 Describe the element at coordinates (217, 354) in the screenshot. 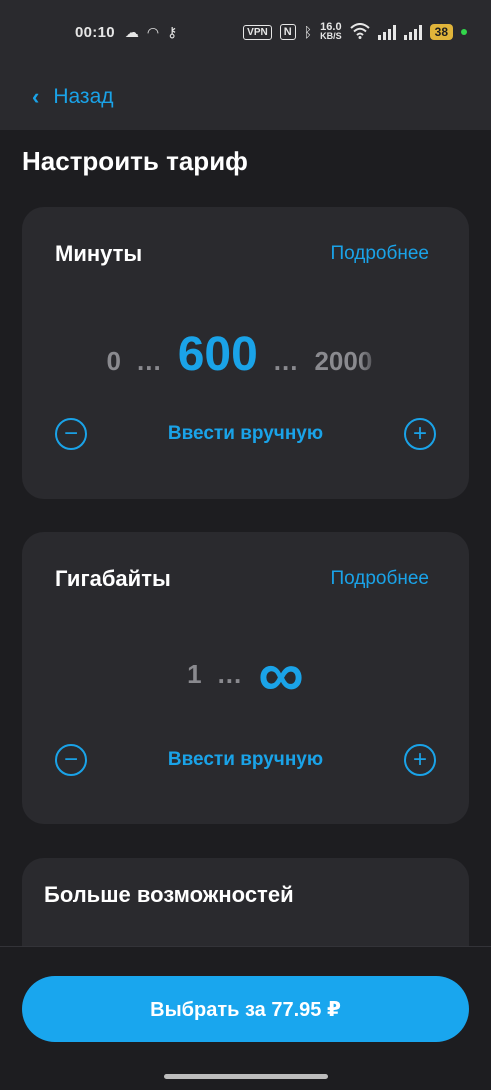

I see `minutes-selected-value: 600` at that location.